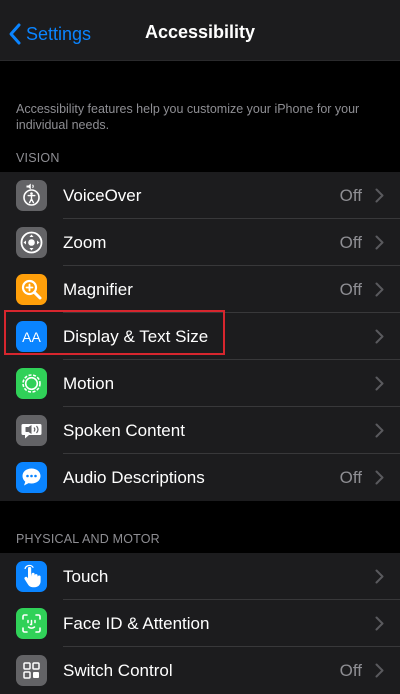 The width and height of the screenshot is (400, 694). Describe the element at coordinates (102, 195) in the screenshot. I see `row-label: VoiceOver` at that location.